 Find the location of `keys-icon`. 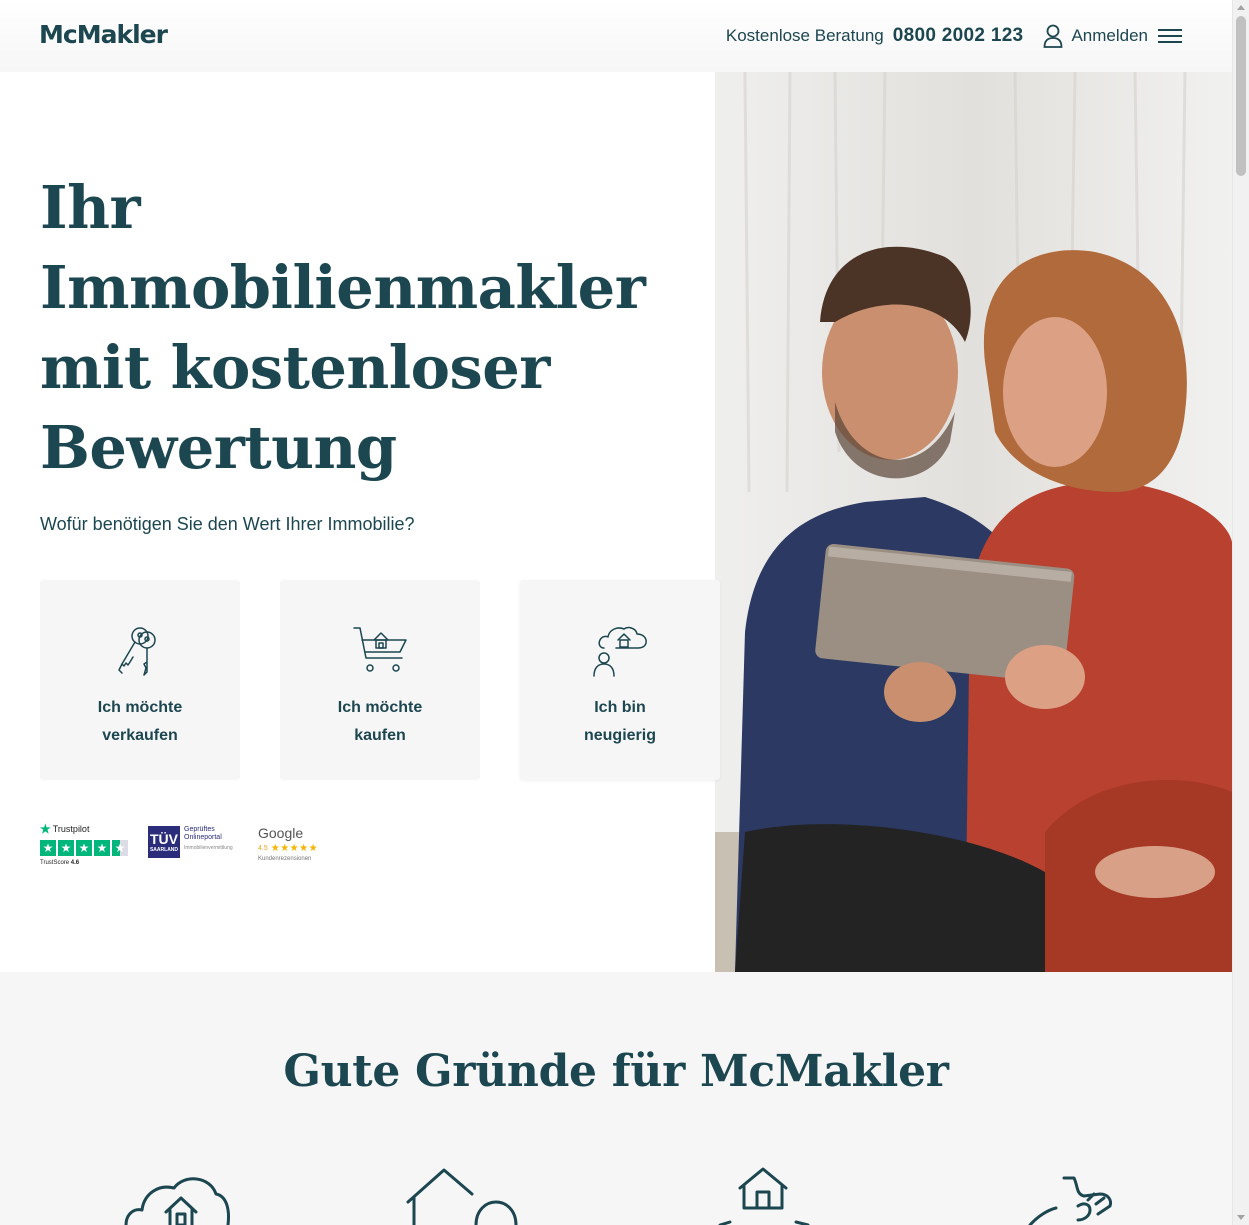

keys-icon is located at coordinates (137, 651).